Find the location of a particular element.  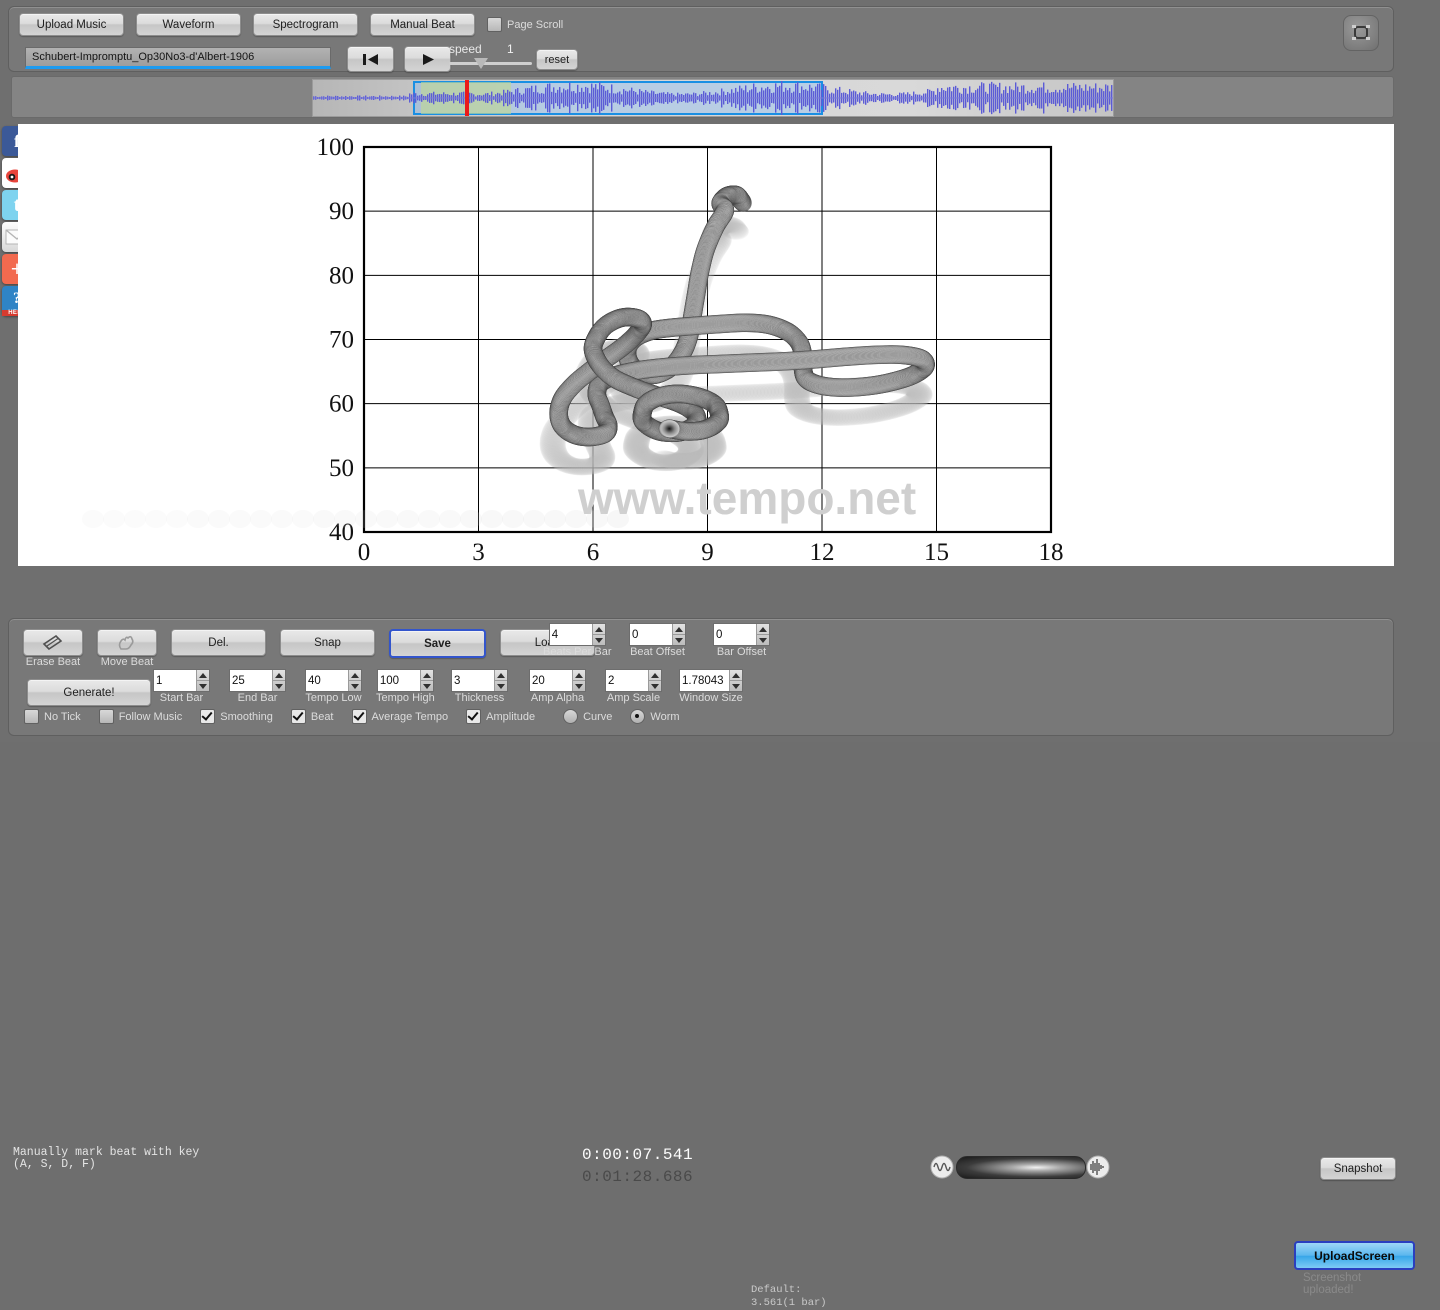

field-tempo-low: Tempo Low is located at coordinates (333, 686).